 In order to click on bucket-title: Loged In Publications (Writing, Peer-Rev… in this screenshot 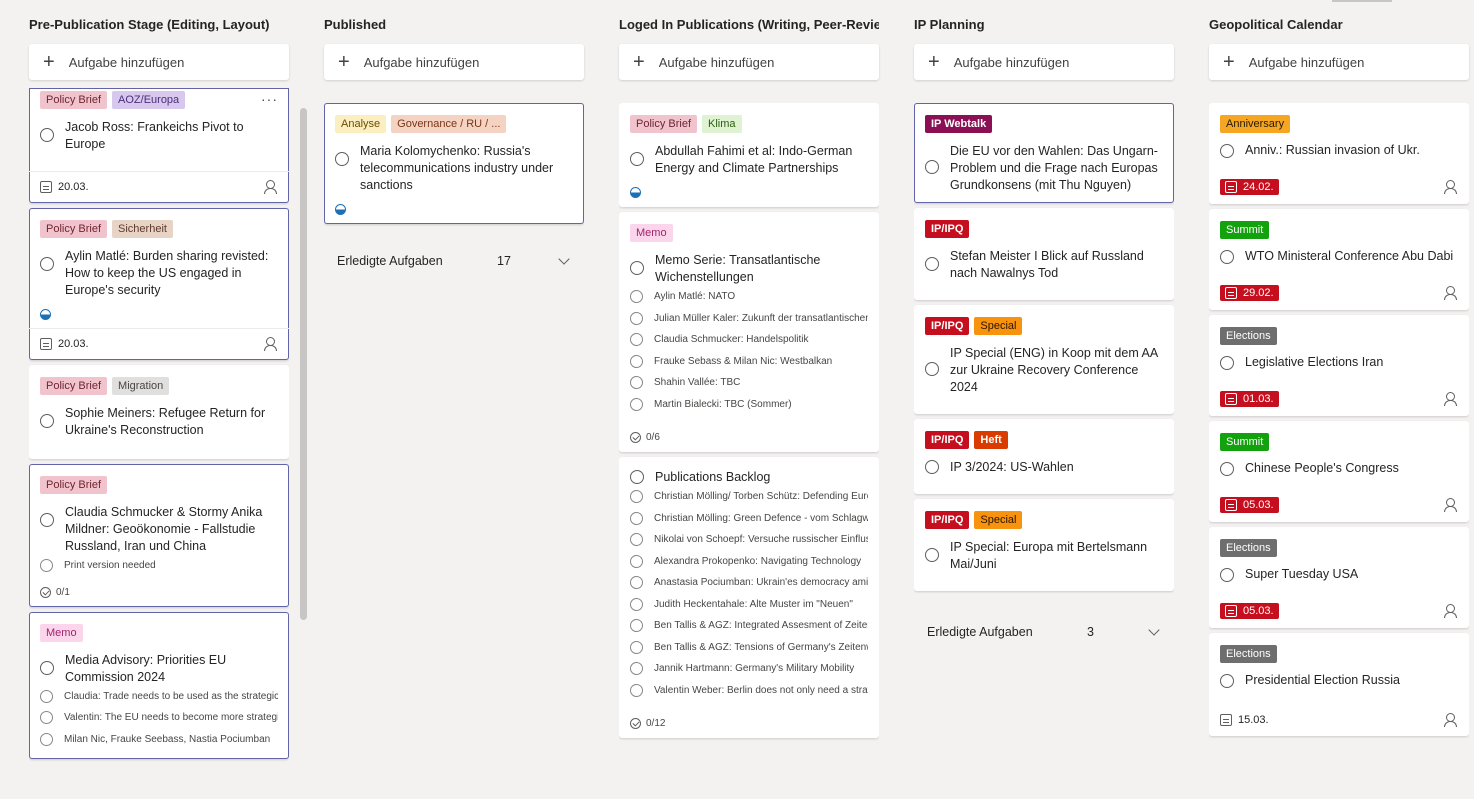, I will do `click(749, 27)`.